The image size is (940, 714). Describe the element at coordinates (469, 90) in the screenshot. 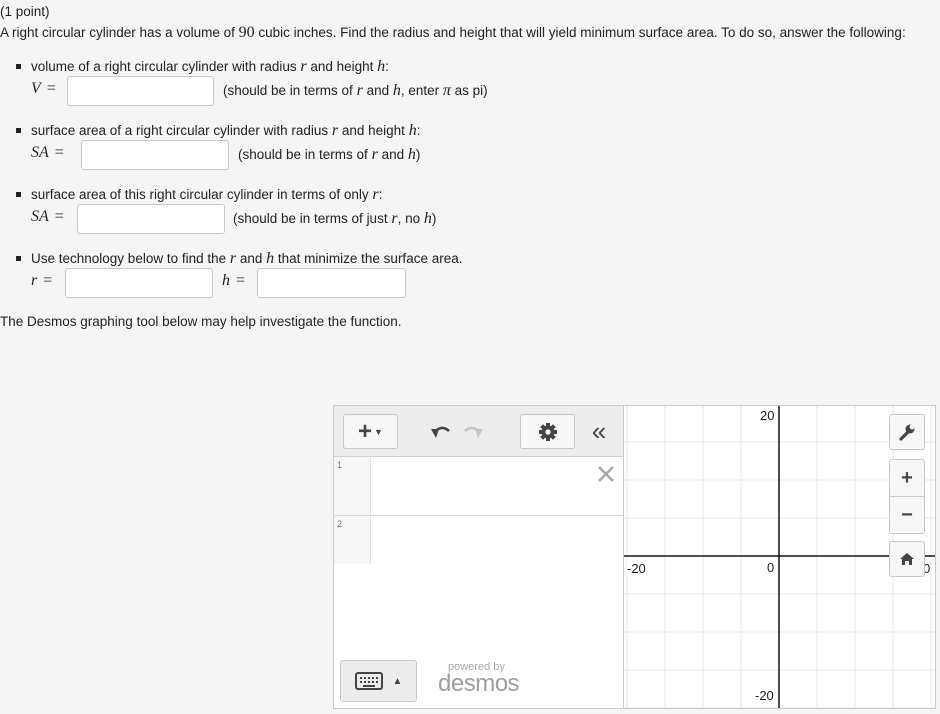

I see `hint-text-d: as pi)` at that location.